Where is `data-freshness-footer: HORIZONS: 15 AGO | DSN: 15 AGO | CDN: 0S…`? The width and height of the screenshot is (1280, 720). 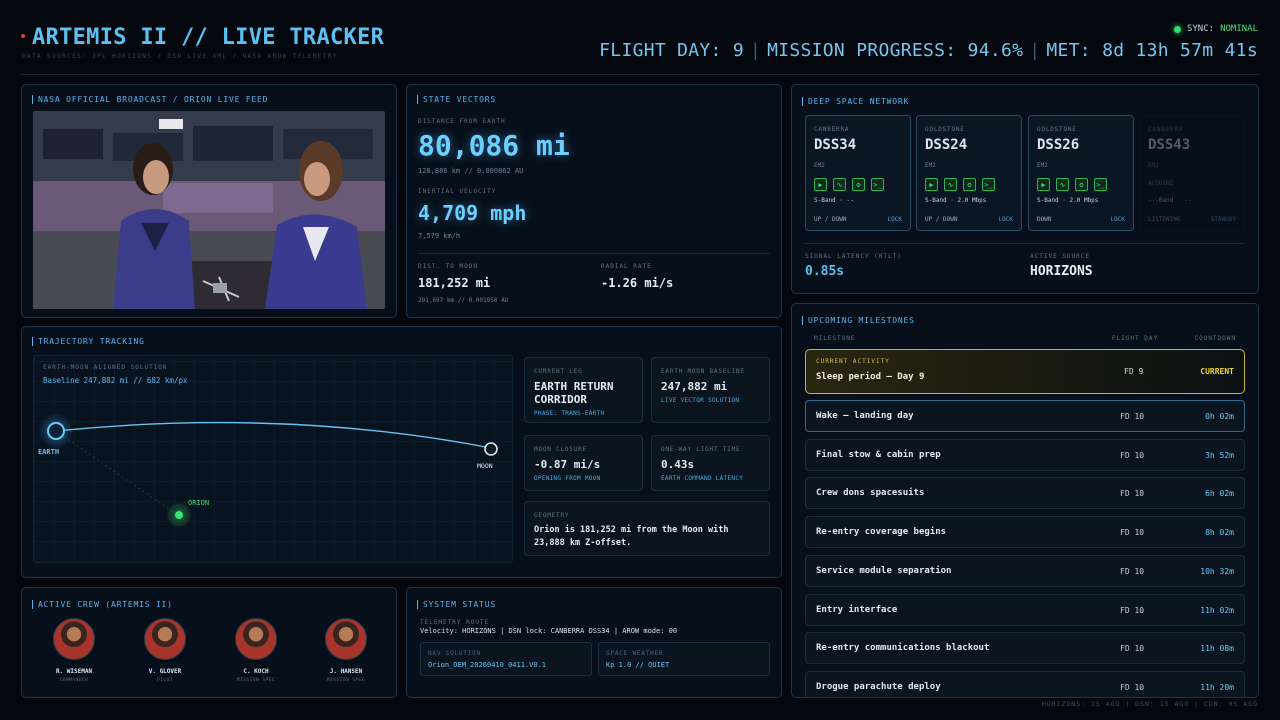 data-freshness-footer: HORIZONS: 15 AGO | DSN: 15 AGO | CDN: 0S… is located at coordinates (1149, 704).